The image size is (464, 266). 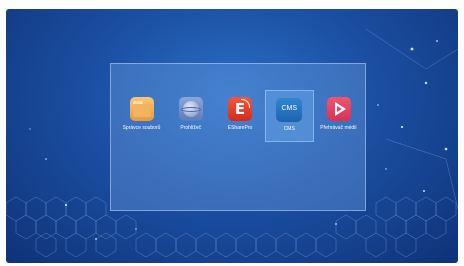 I want to click on app-label: Správce souborů, so click(x=141, y=128).